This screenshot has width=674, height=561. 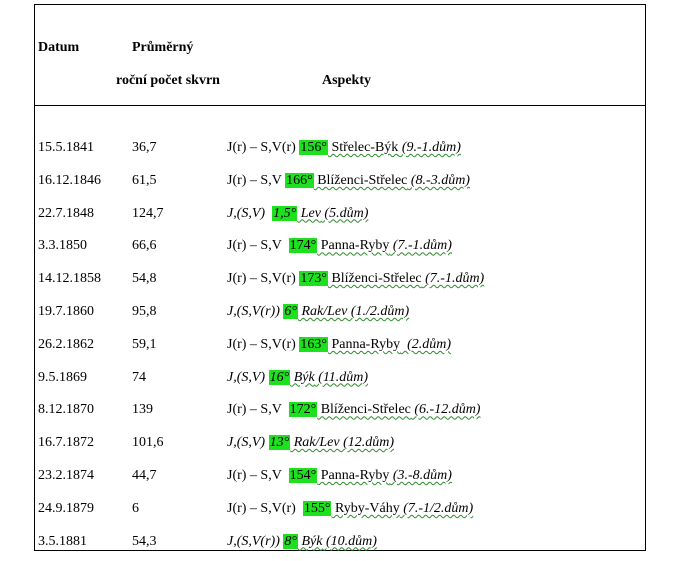 What do you see at coordinates (340, 105) in the screenshot?
I see `header-divider` at bounding box center [340, 105].